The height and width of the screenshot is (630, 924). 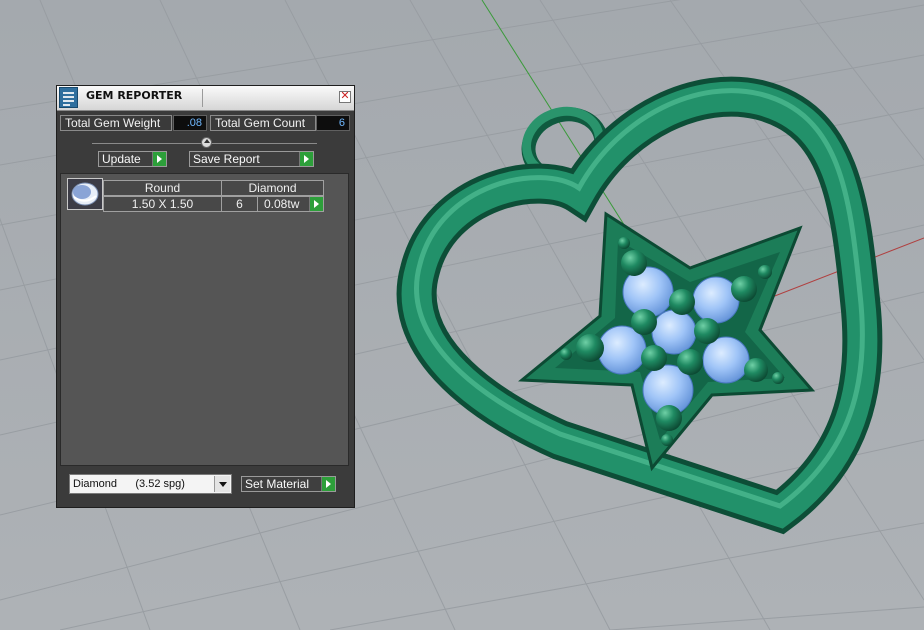 I want to click on update-button-label: Update, so click(x=121, y=159).